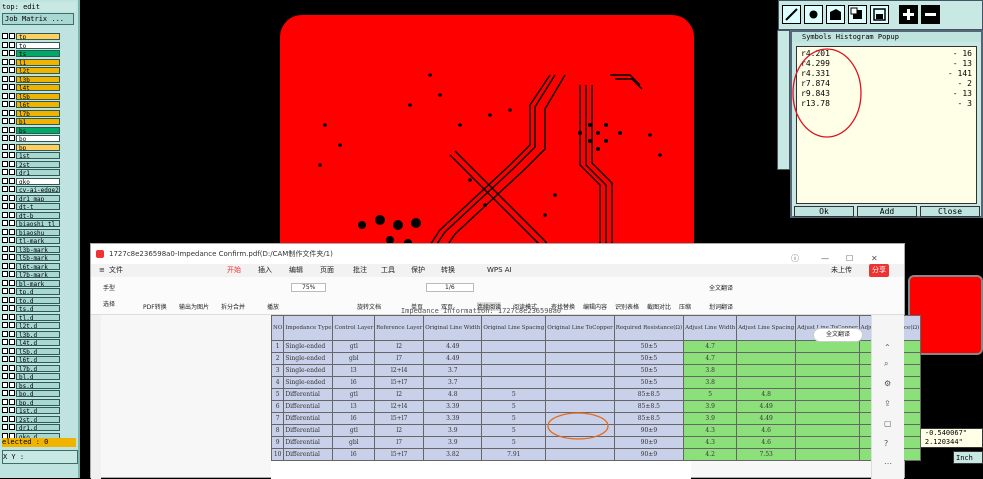 Image resolution: width=983 pixels, height=479 pixels. What do you see at coordinates (39, 139) in the screenshot?
I see `layer-row: bo` at bounding box center [39, 139].